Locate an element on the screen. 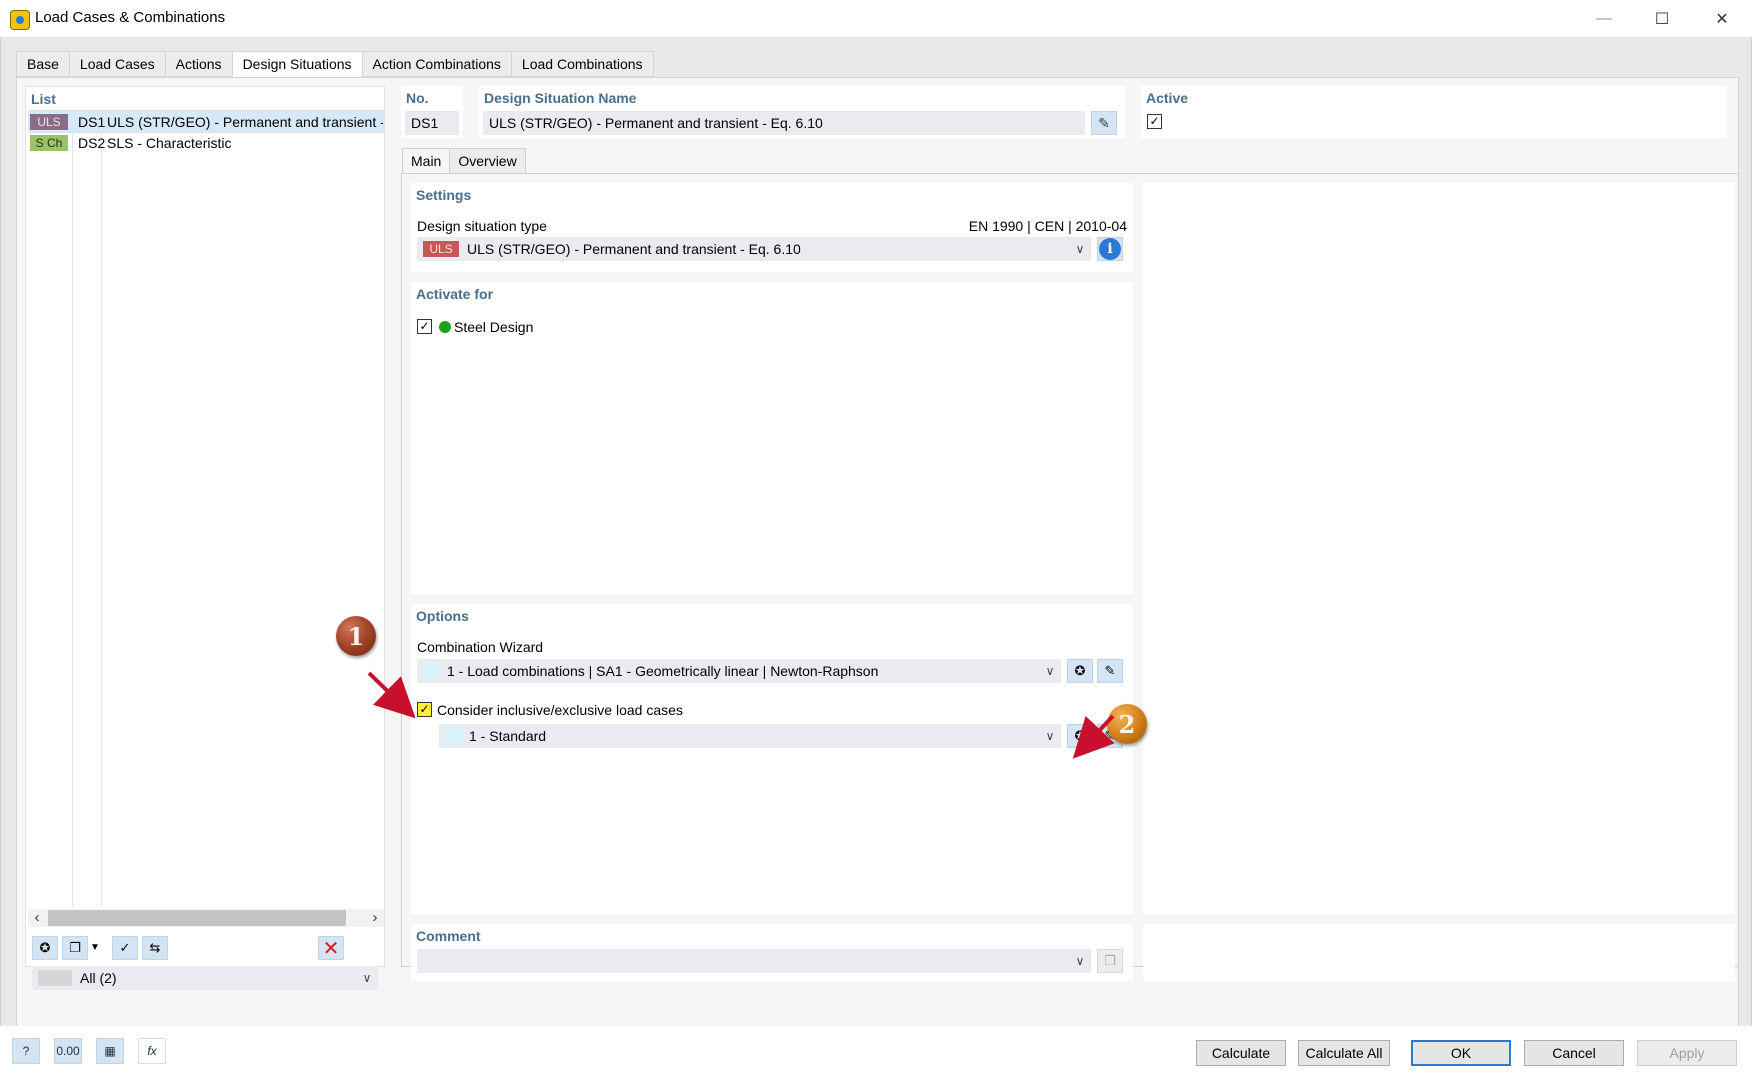 The image size is (1752, 1080). activate-for-panel: Activate for ✓ Steel Design is located at coordinates (772, 438).